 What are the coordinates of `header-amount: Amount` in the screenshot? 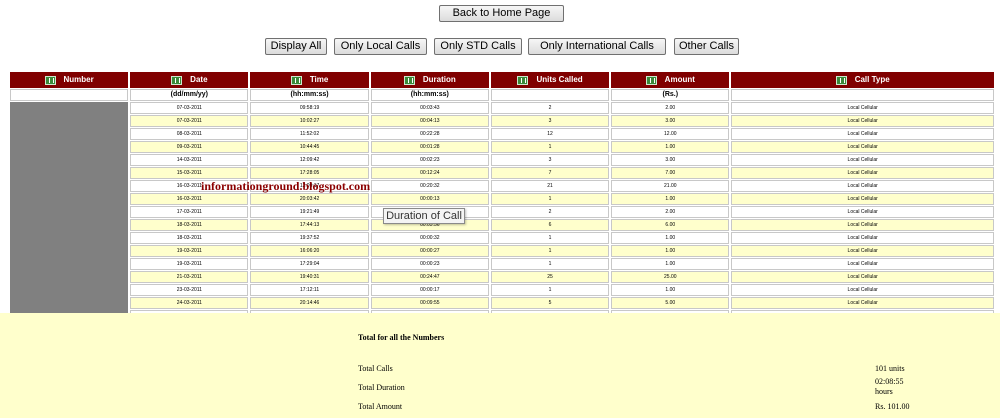 It's located at (670, 80).